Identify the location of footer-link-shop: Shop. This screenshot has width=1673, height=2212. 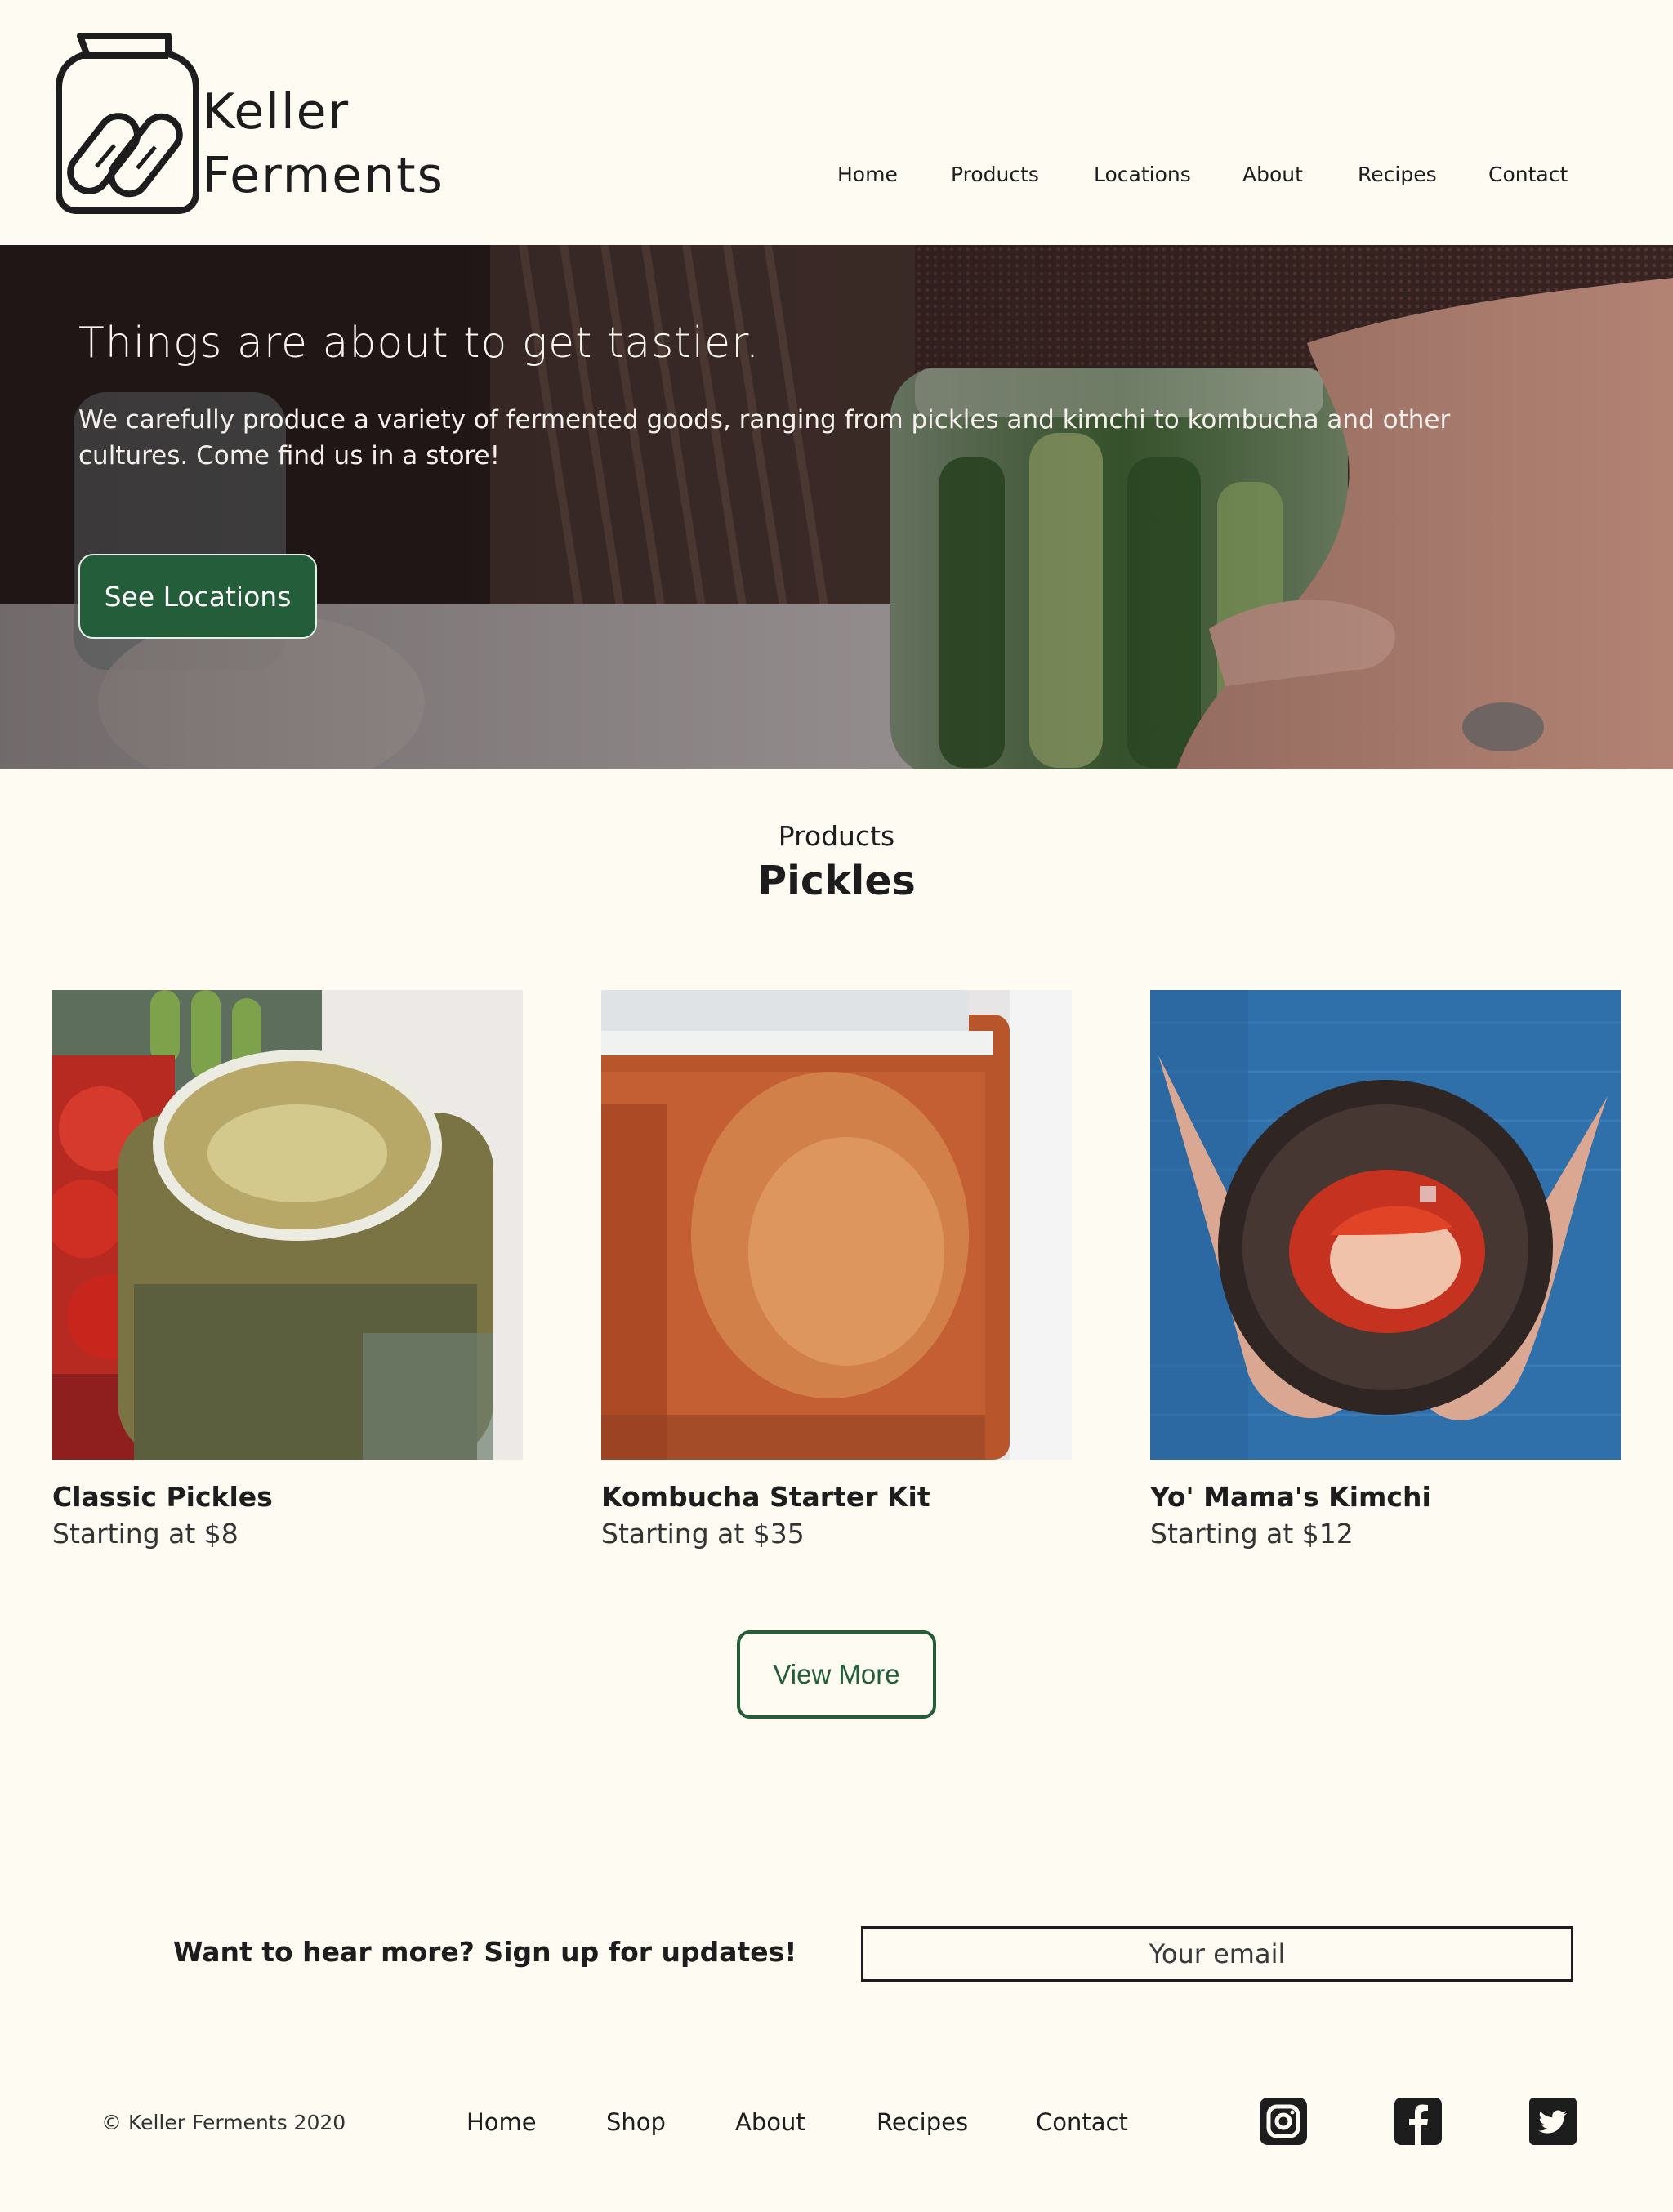
(636, 2122).